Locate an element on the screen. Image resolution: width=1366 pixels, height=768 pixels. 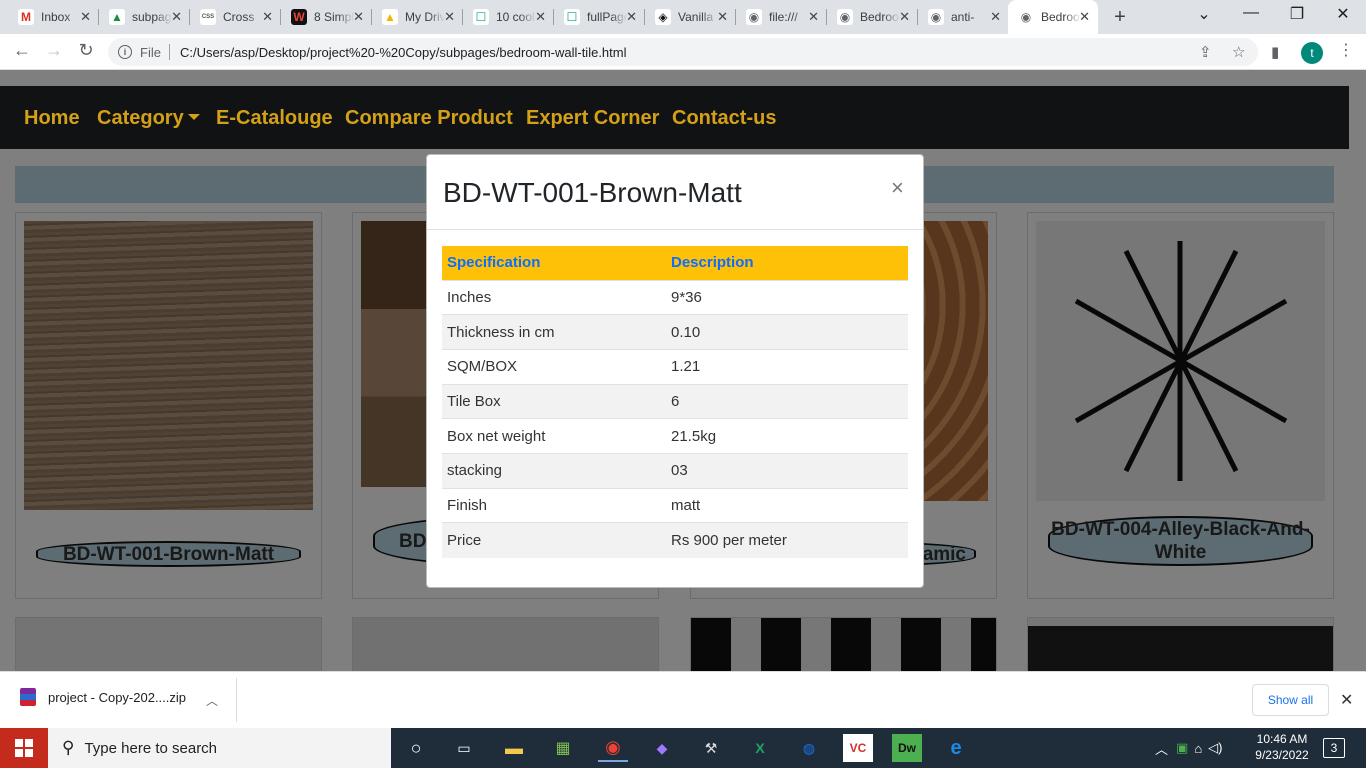
system-clock: 10:46 AM 9/23/2022 is located at coordinates (1282, 747).